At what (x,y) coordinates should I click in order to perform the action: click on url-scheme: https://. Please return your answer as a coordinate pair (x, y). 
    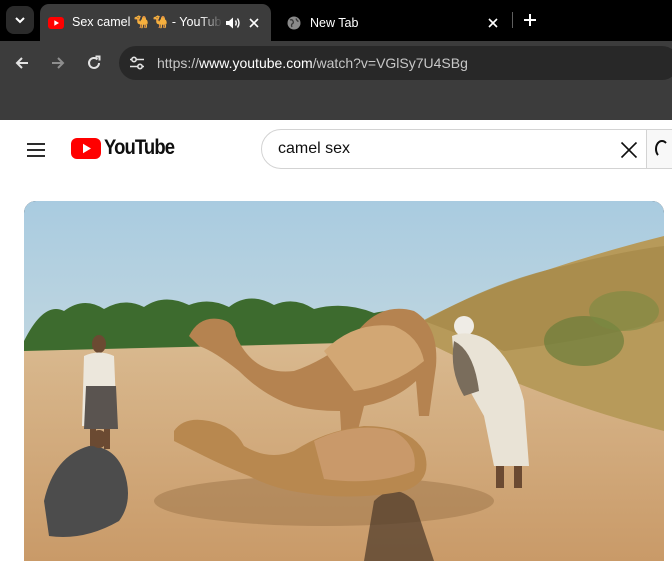
    Looking at the image, I should click on (178, 63).